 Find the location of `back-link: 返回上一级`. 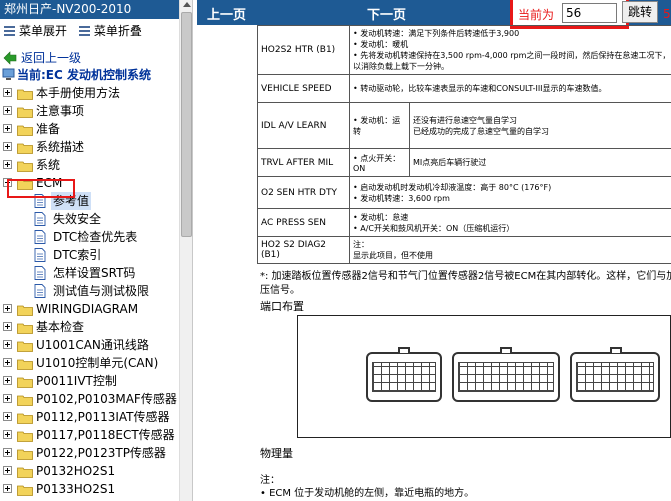

back-link: 返回上一级 is located at coordinates (90, 58).